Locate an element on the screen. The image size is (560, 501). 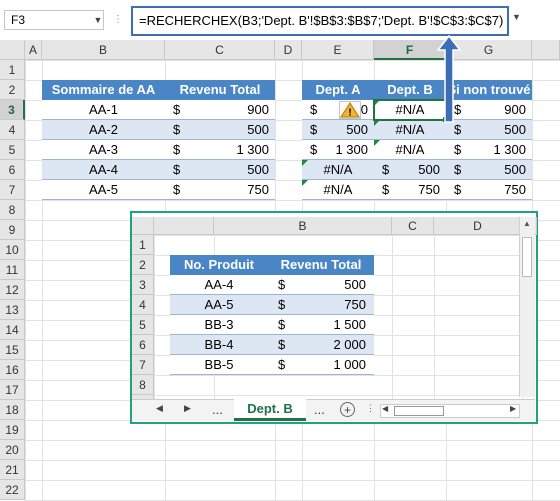
arrow-icon is located at coordinates (449, 78).